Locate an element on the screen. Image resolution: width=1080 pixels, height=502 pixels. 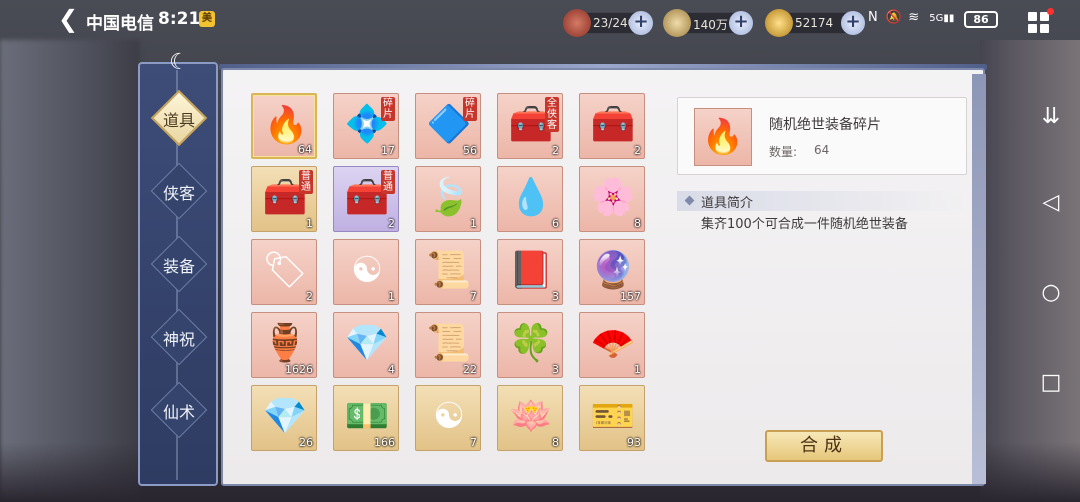
water-orb-icon: 🔮 is located at coordinates (613, 270).